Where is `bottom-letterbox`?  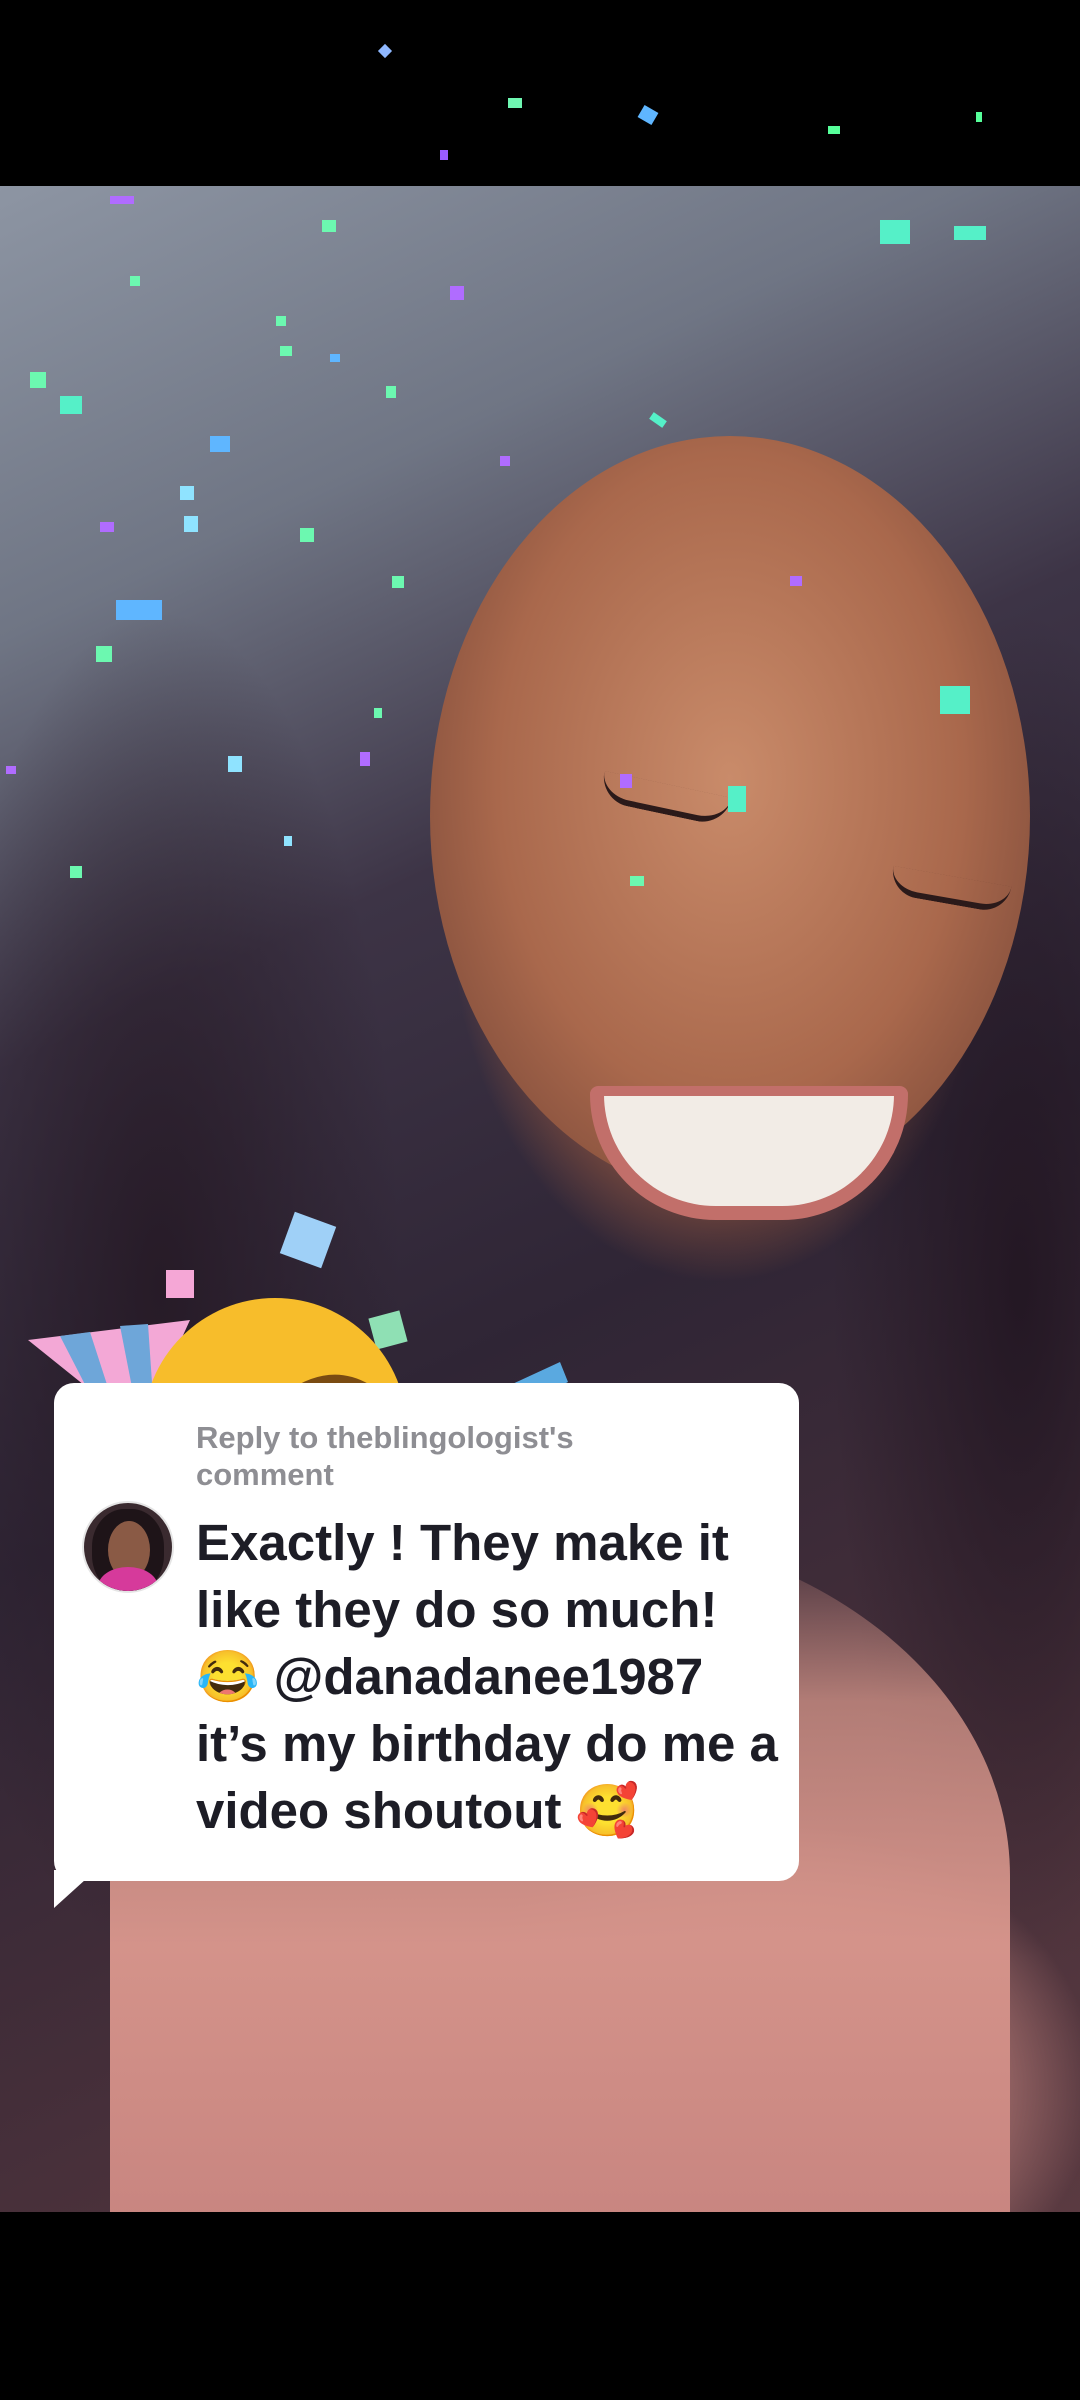
bottom-letterbox is located at coordinates (540, 2306).